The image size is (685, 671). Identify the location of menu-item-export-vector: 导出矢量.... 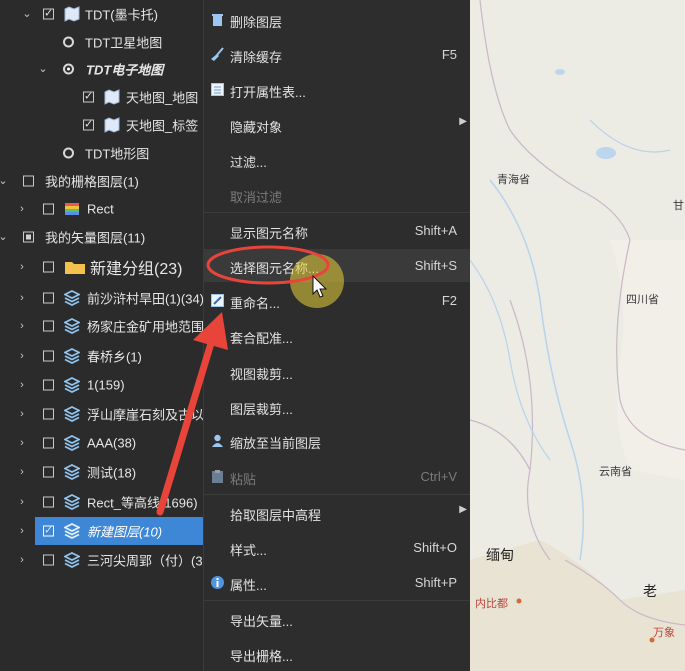
(337, 618).